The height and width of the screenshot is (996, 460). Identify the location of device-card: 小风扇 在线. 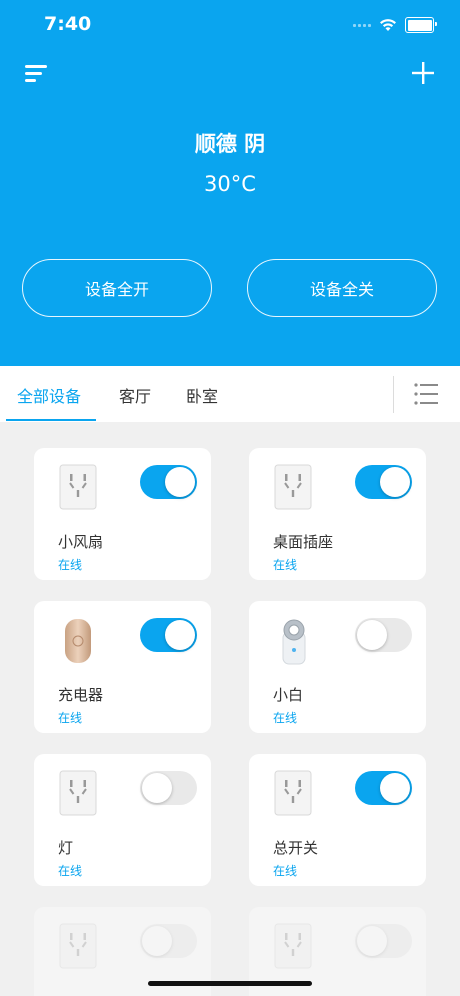
(122, 514).